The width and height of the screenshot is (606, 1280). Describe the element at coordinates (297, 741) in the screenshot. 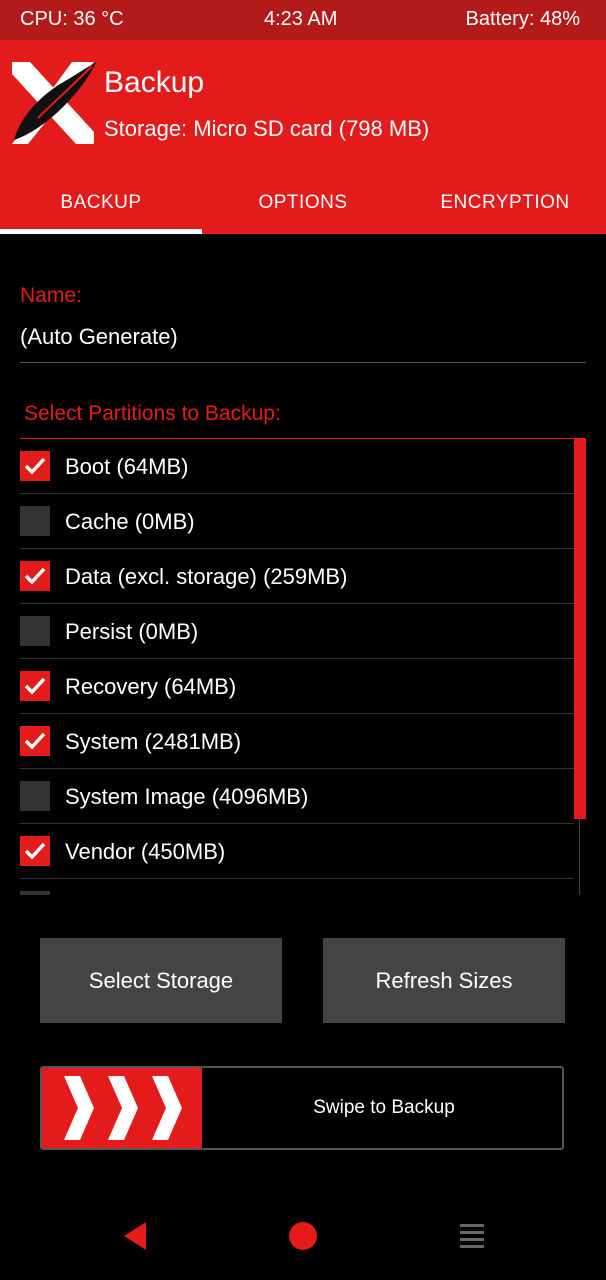

I see `partition-row-system: System (2481MB)` at that location.